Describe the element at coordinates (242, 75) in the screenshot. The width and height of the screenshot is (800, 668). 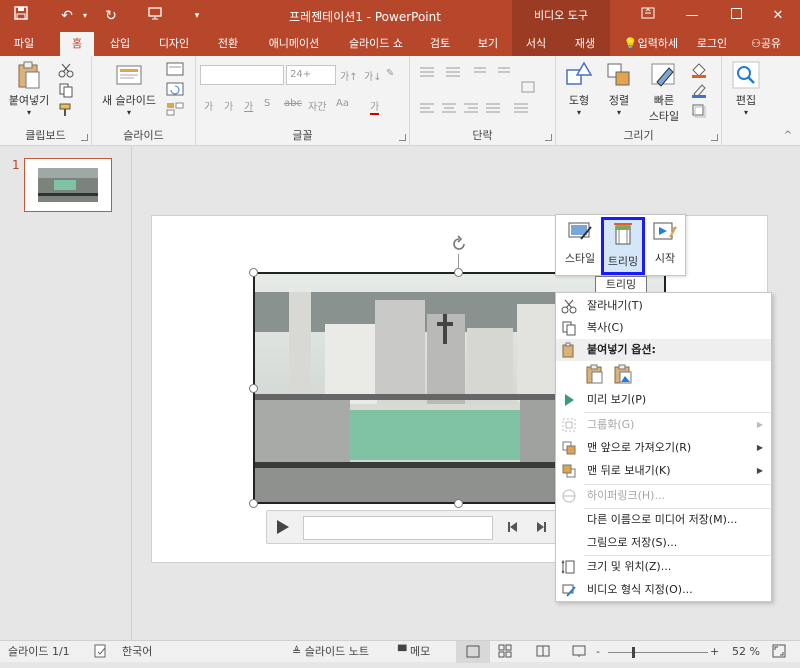
I see `font-name-combo` at that location.